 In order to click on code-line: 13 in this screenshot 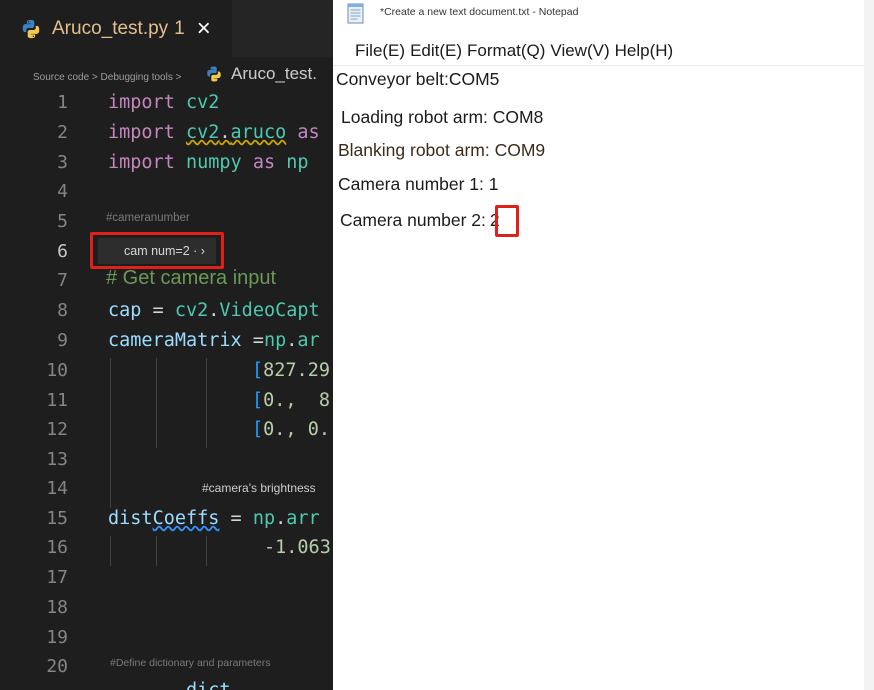, I will do `click(166, 460)`.